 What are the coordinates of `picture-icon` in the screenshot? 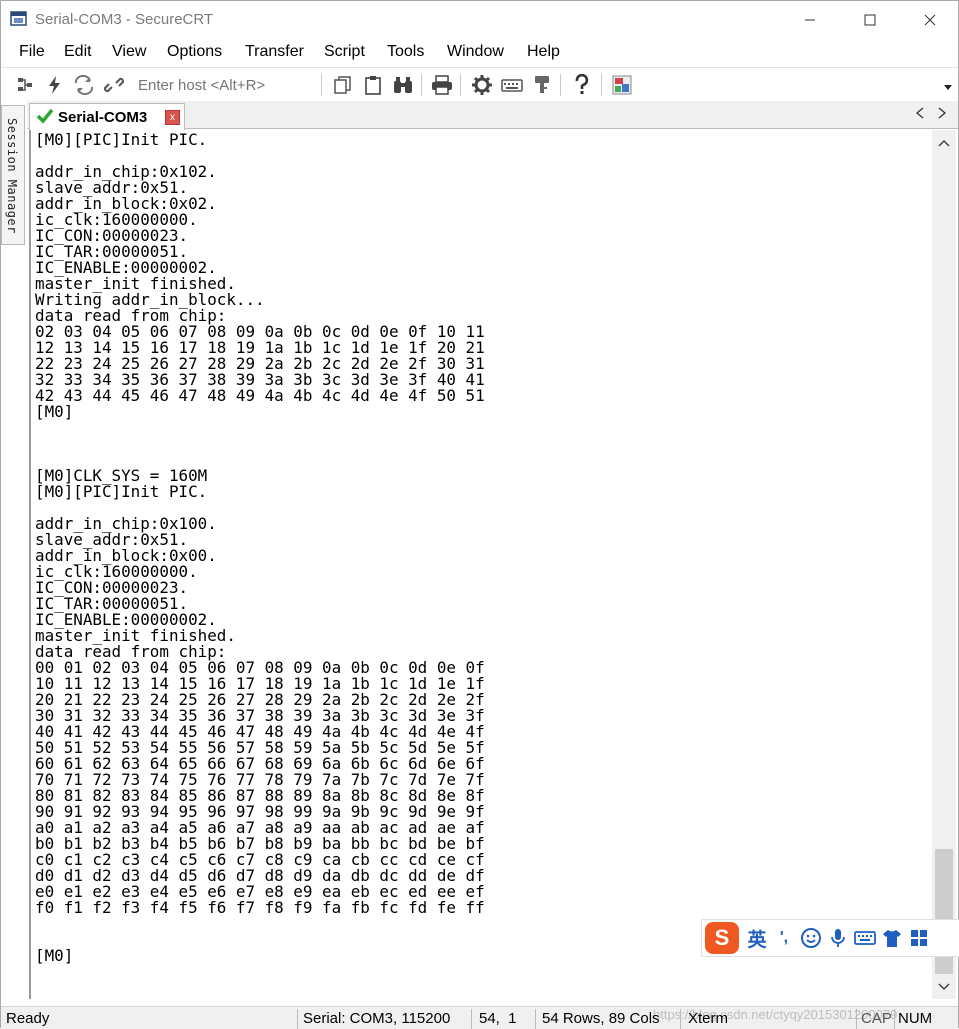 It's located at (622, 85).